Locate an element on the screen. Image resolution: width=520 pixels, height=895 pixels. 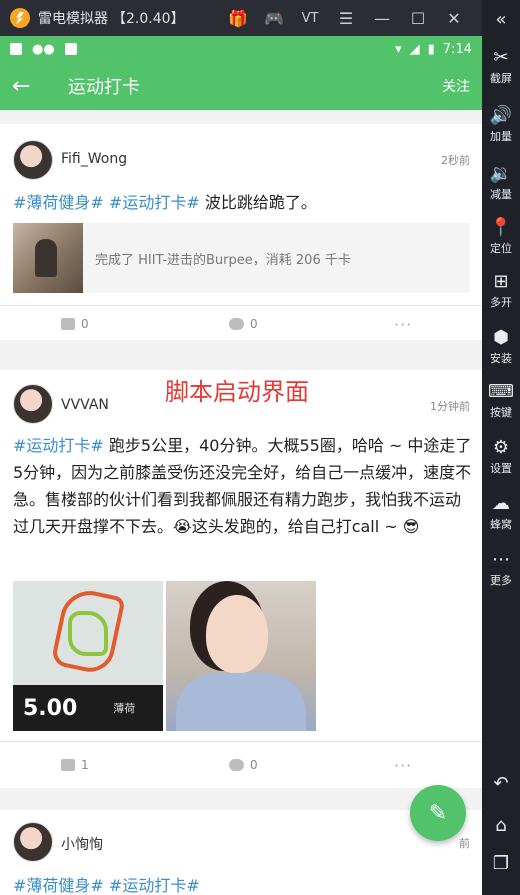
post-time: 2秒前 is located at coordinates (455, 160).